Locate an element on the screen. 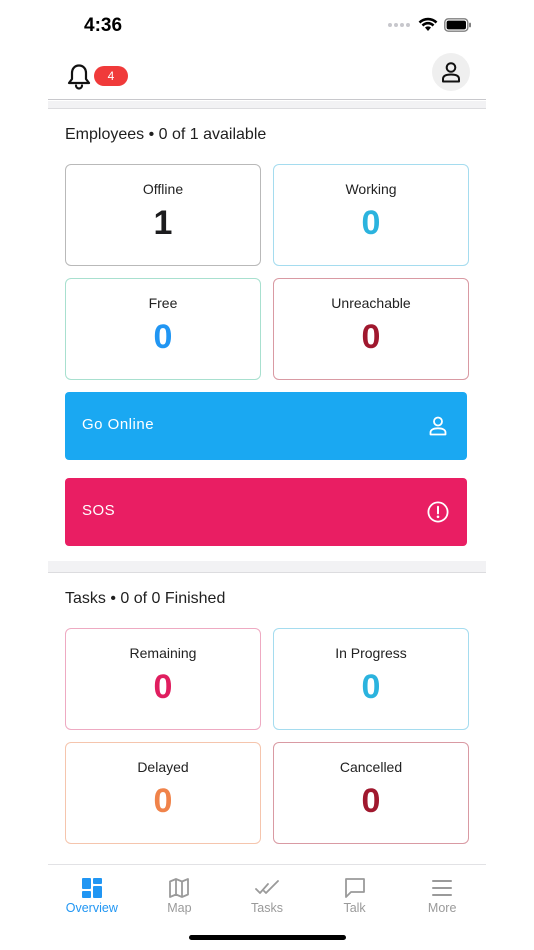 The image size is (534, 950). employees-title: Employees • 0 of 1 available is located at coordinates (166, 134).